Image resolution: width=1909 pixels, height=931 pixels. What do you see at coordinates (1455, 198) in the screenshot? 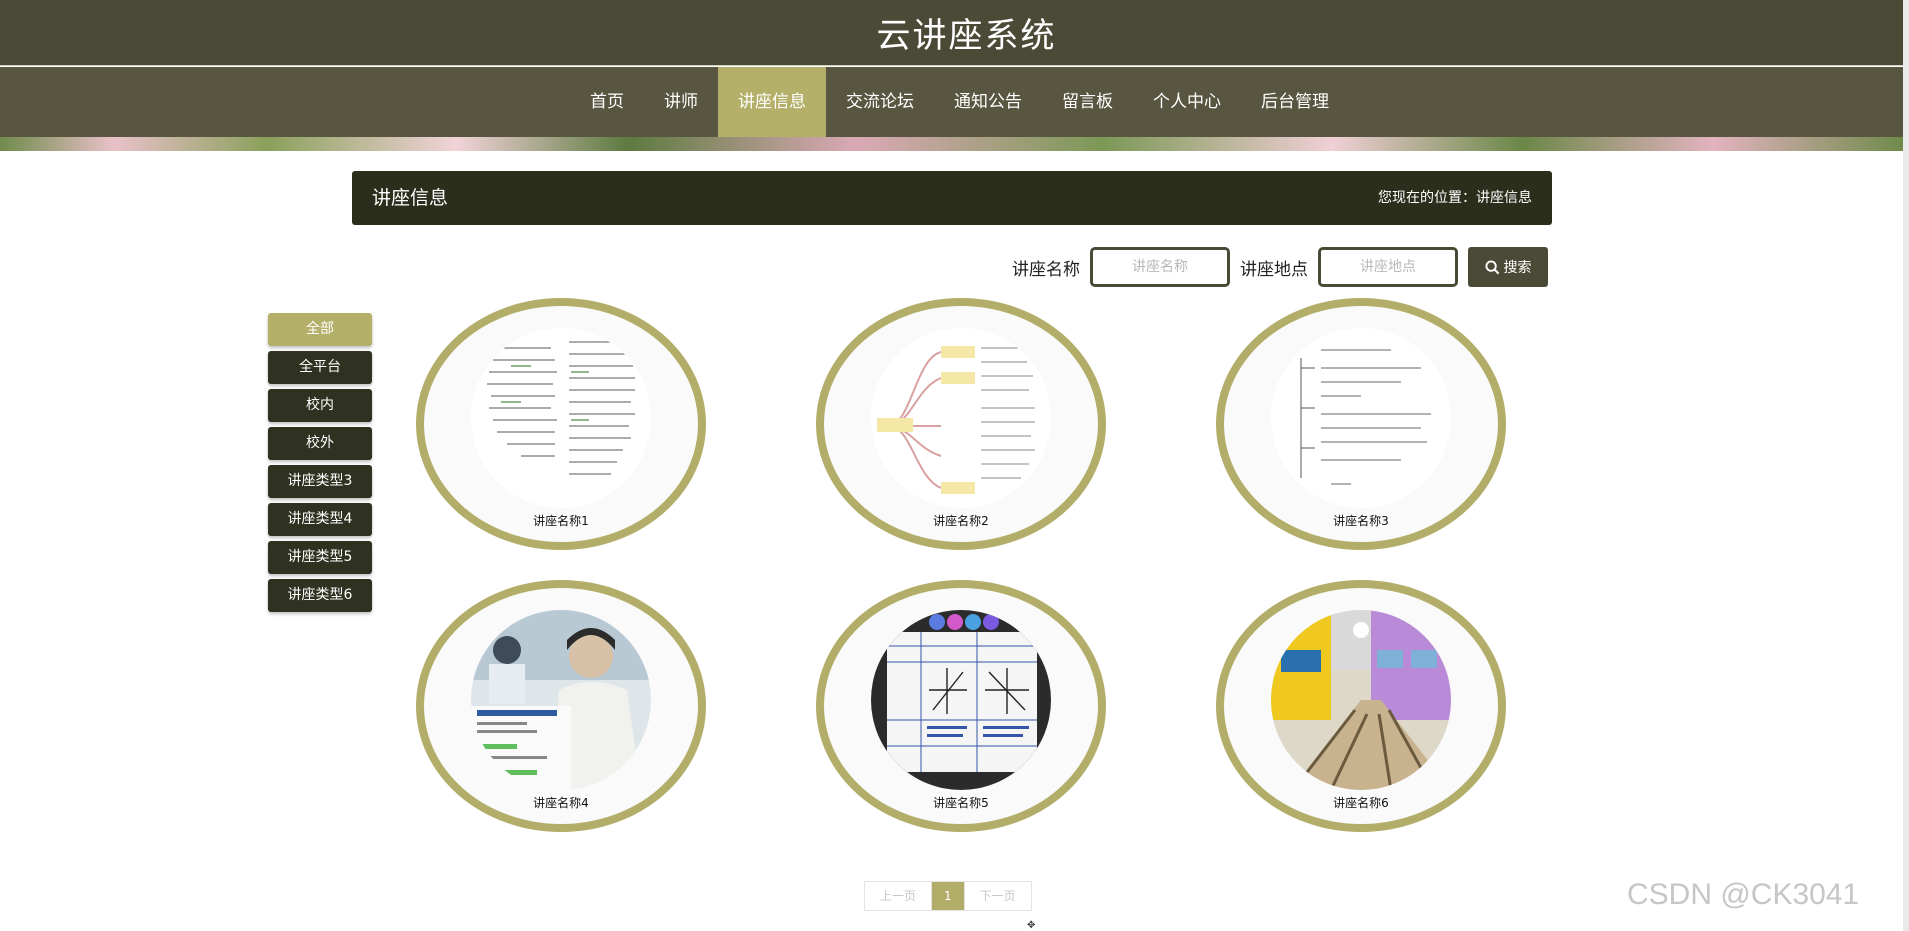
I see `breadcrumb: 您现在的位置：讲座信息` at bounding box center [1455, 198].